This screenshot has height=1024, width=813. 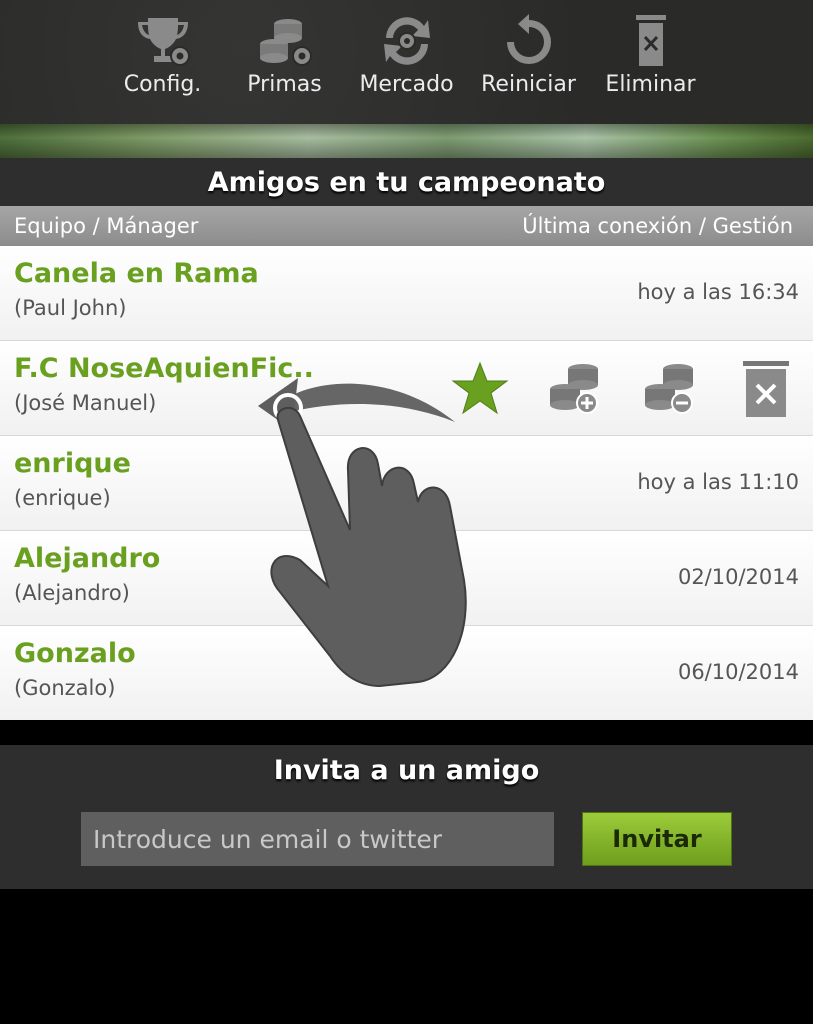 What do you see at coordinates (738, 672) in the screenshot?
I see `last-connection: 06/10/2014` at bounding box center [738, 672].